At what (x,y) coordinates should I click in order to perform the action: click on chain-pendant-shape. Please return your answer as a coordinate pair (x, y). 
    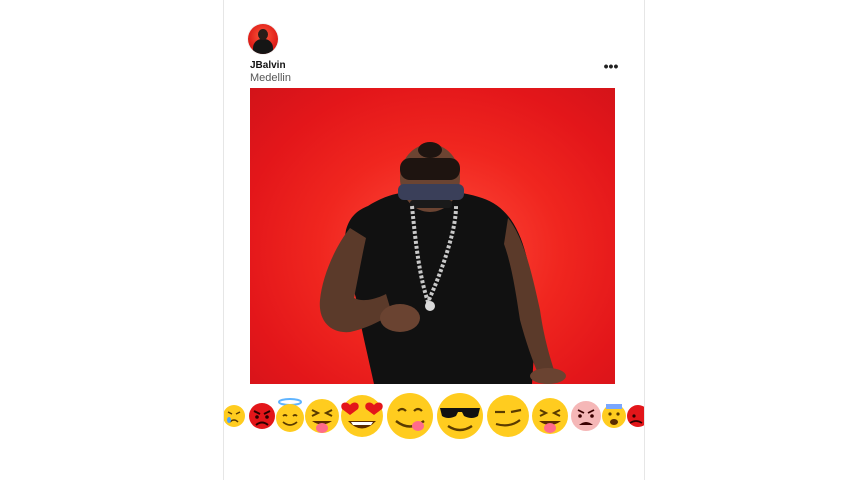
    Looking at the image, I should click on (430, 306).